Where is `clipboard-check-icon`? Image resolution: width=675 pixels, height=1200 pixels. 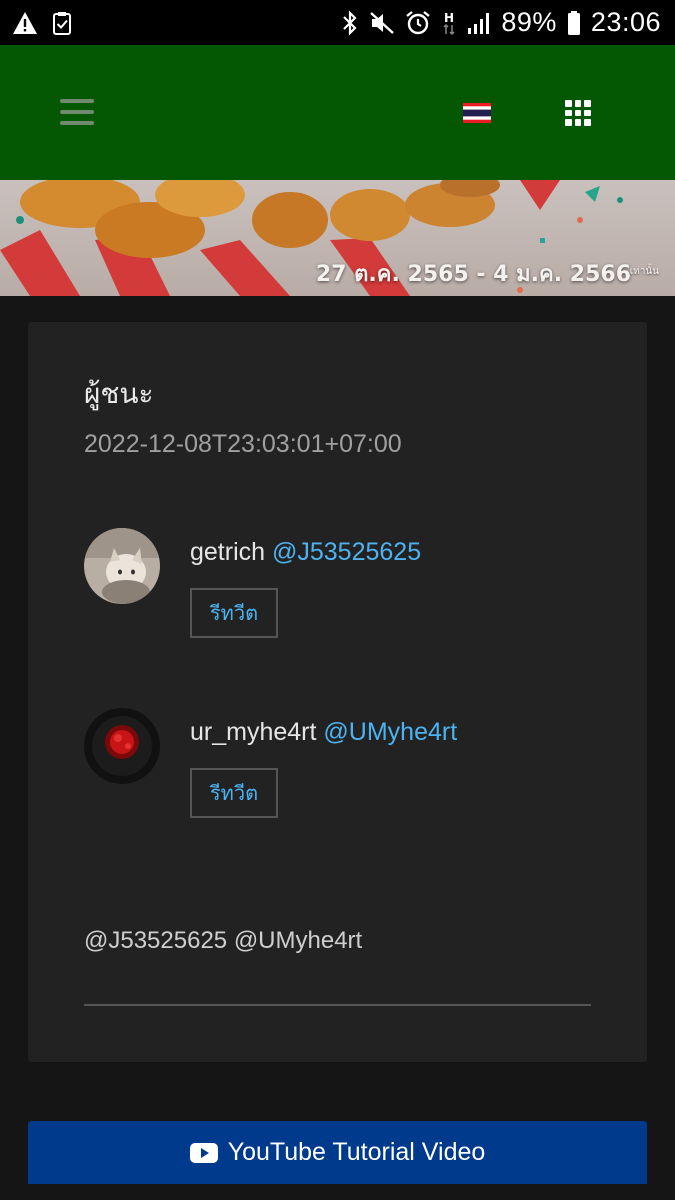
clipboard-check-icon is located at coordinates (62, 23).